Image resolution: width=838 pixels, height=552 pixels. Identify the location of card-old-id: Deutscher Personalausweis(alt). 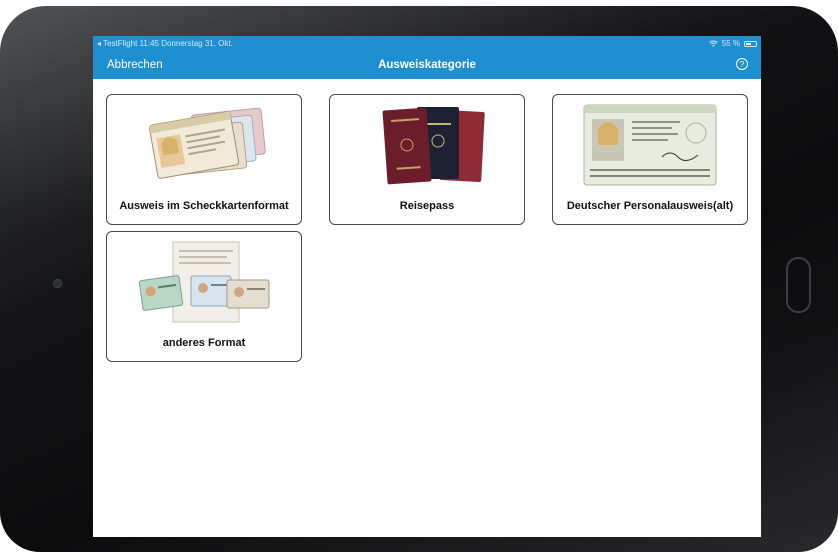
(650, 159).